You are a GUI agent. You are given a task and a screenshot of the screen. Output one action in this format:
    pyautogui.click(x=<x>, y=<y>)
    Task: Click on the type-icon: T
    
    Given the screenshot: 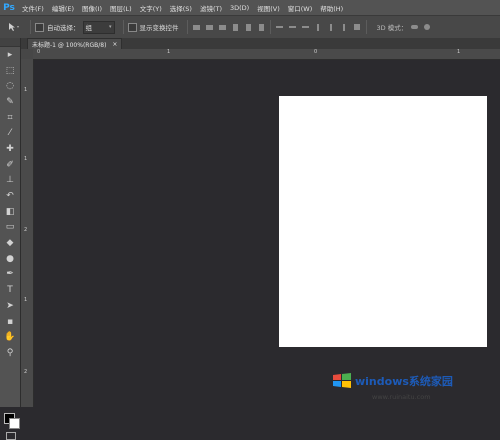 What is the action you would take?
    pyautogui.click(x=10, y=290)
    